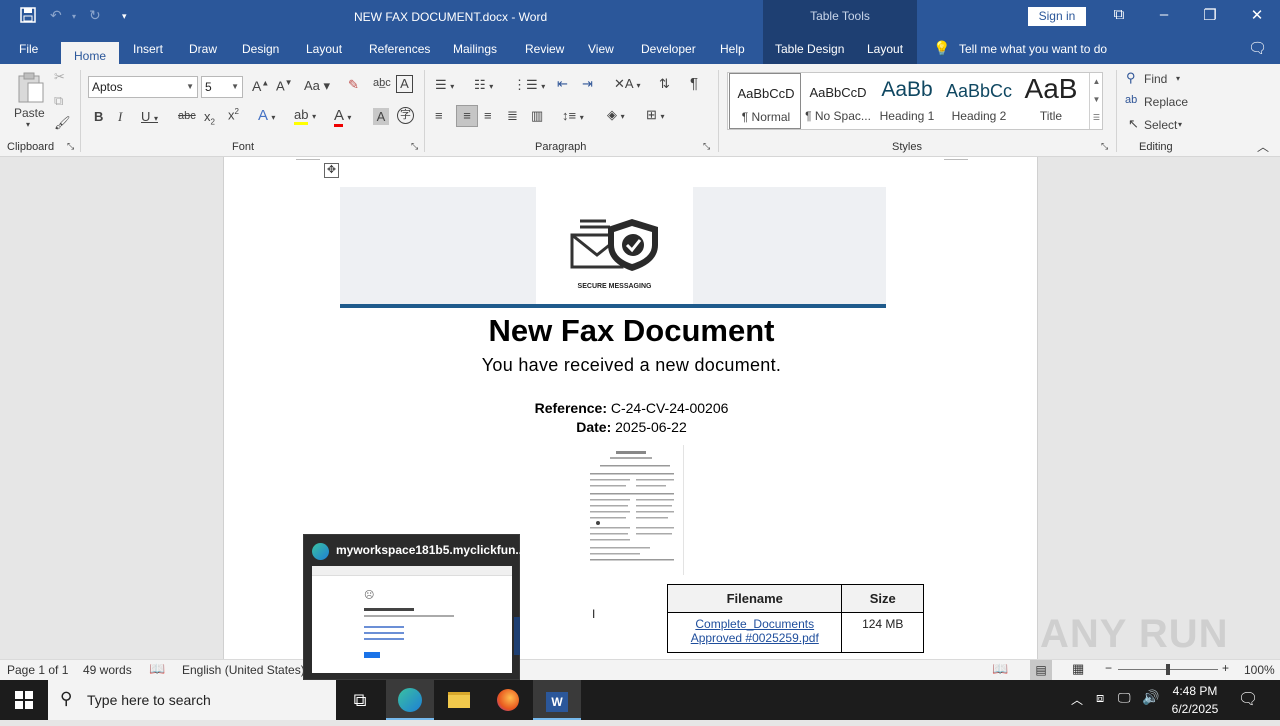 The height and width of the screenshot is (726, 1280). Describe the element at coordinates (475, 49) in the screenshot. I see `tab-mailings: Mailings` at that location.